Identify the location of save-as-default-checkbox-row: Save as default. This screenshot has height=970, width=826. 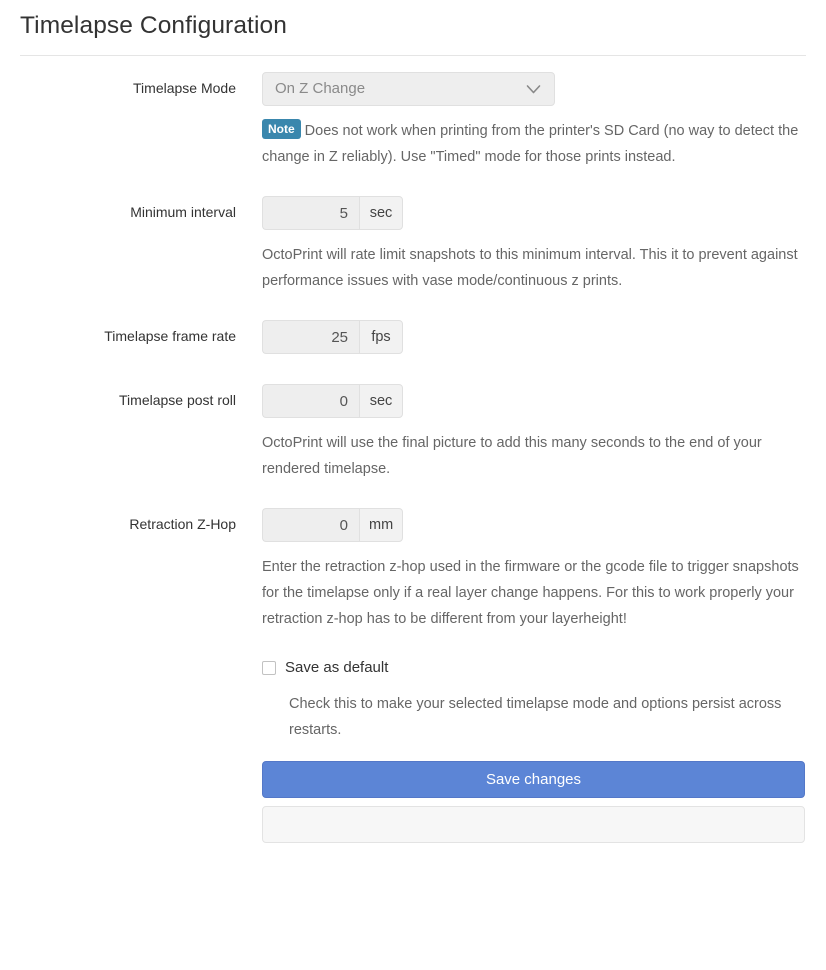
(538, 668).